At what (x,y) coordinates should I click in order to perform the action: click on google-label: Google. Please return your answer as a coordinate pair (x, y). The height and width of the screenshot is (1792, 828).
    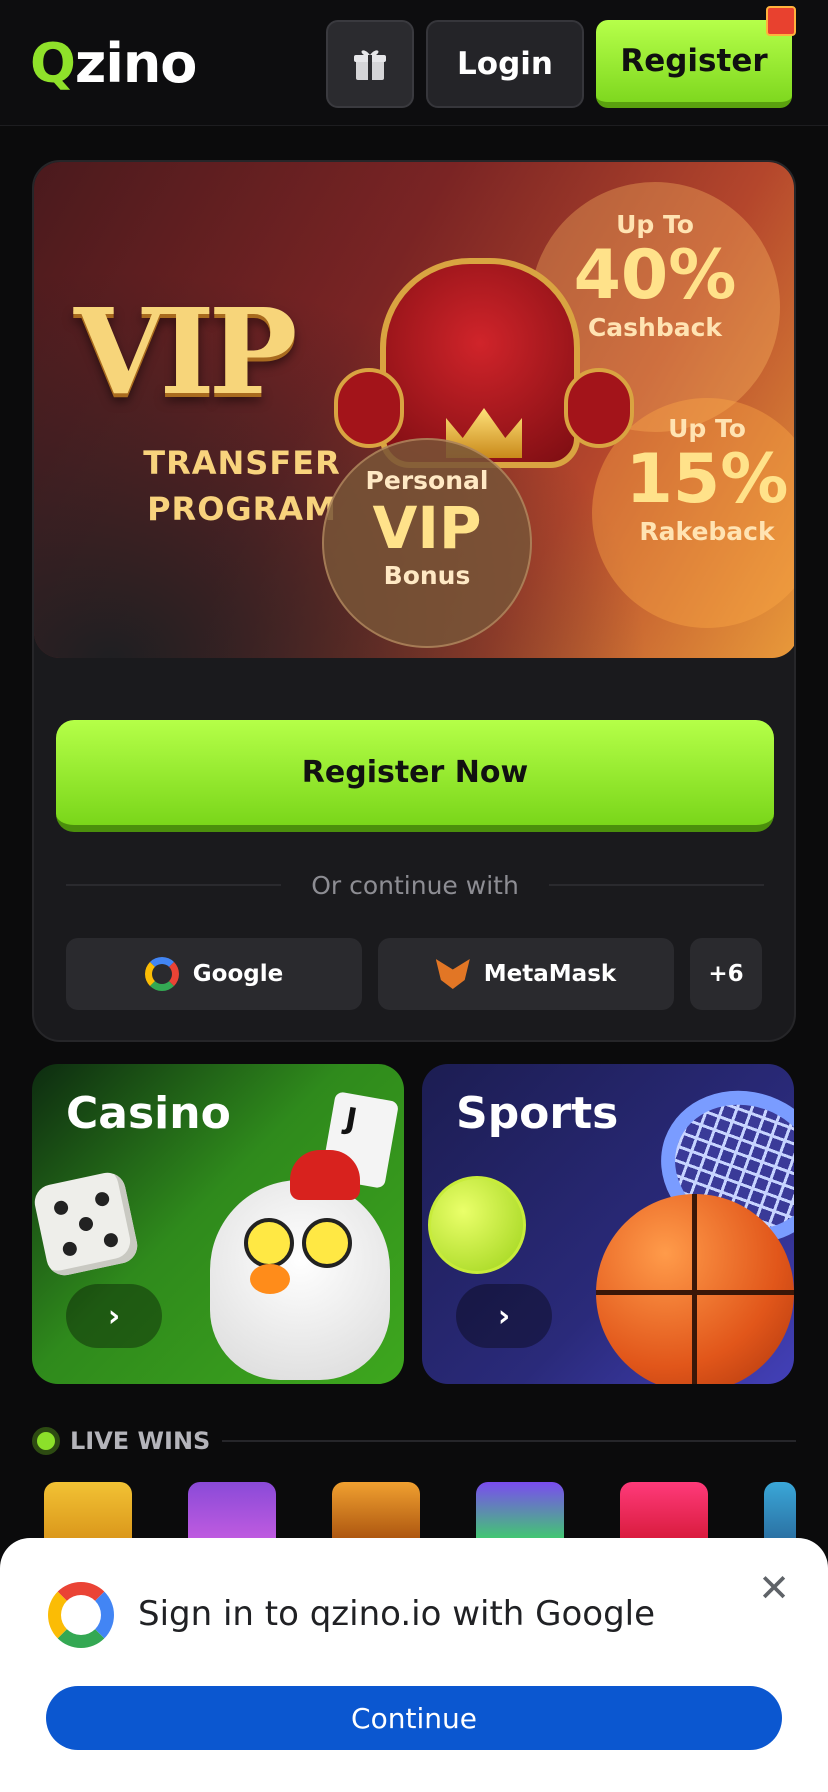
    Looking at the image, I should click on (238, 974).